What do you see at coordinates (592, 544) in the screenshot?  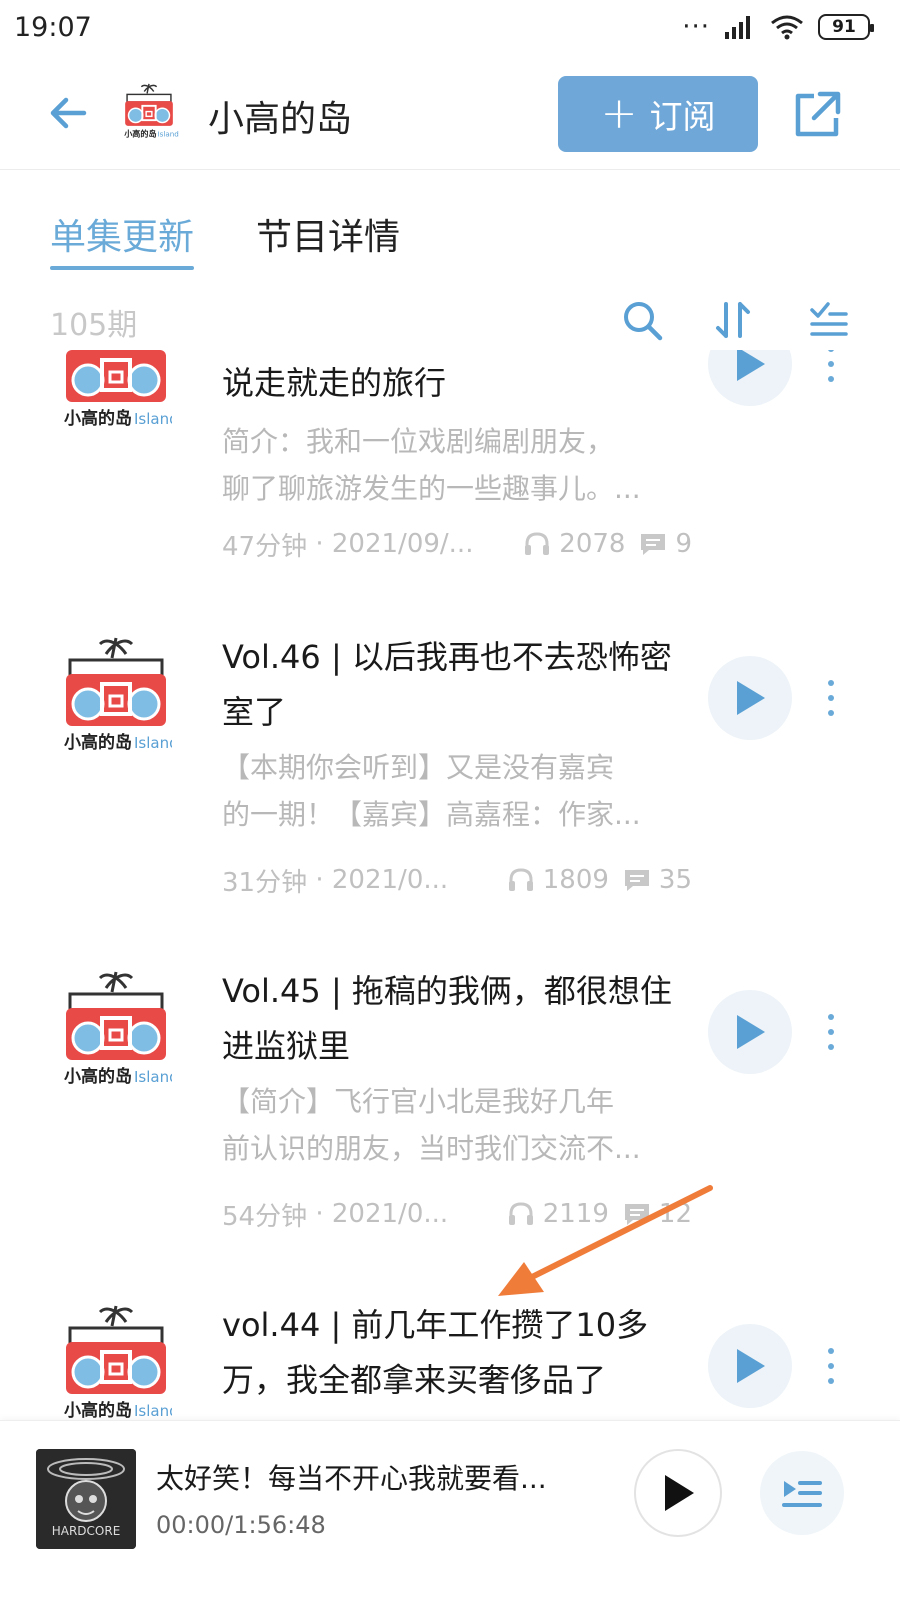 I see `episode-plays: 2078` at bounding box center [592, 544].